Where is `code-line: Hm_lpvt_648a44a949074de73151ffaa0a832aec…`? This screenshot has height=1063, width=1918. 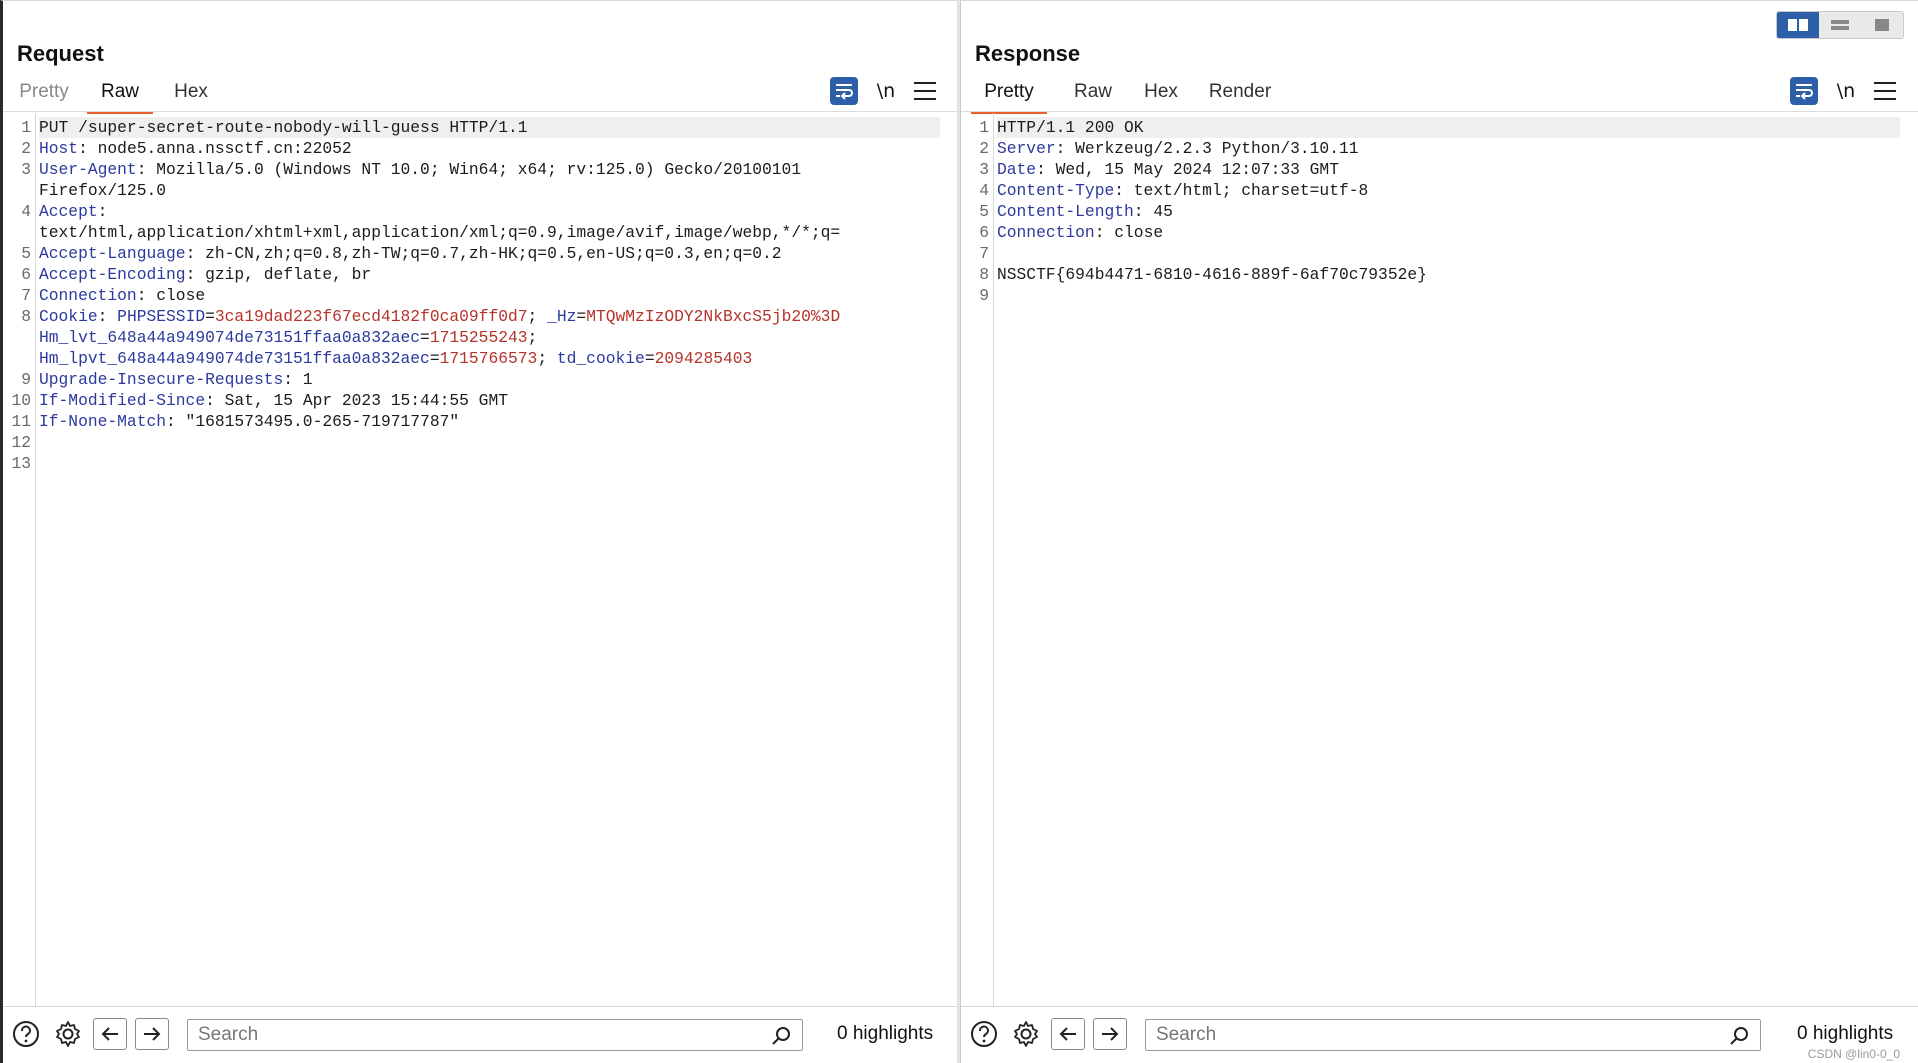 code-line: Hm_lpvt_648a44a949074de73151ffaa0a832aec… is located at coordinates (471, 358).